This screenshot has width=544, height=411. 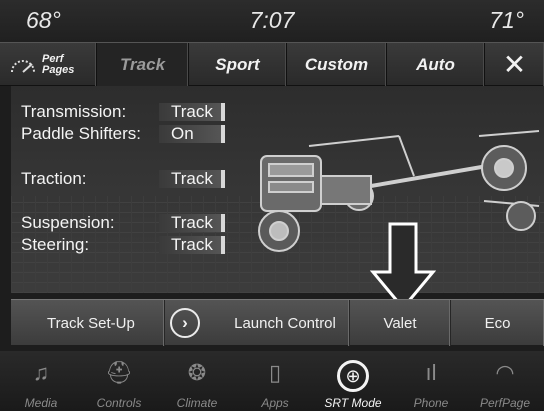 I want to click on clock: 7:07, so click(x=272, y=20).